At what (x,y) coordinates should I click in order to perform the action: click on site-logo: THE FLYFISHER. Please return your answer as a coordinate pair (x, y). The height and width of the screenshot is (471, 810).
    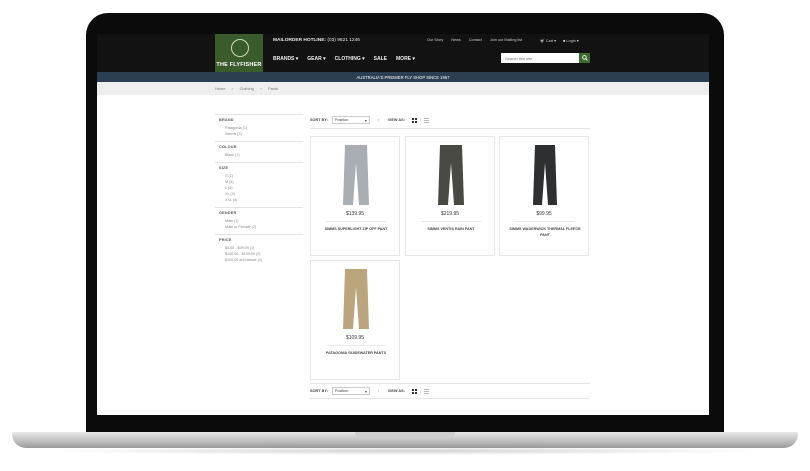
    Looking at the image, I should click on (239, 53).